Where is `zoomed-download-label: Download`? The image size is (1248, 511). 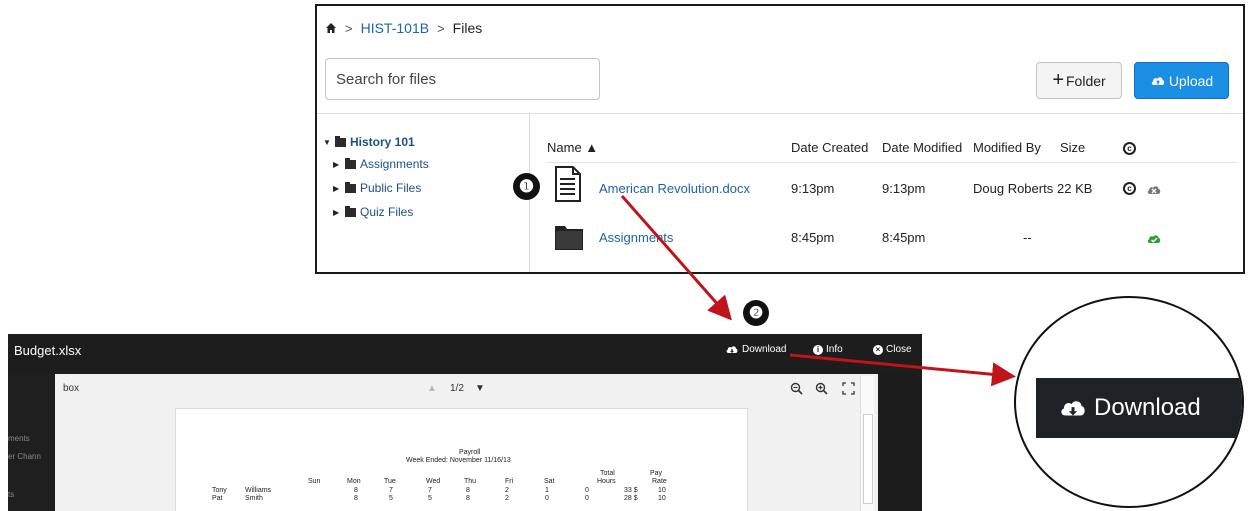 zoomed-download-label: Download is located at coordinates (1147, 407).